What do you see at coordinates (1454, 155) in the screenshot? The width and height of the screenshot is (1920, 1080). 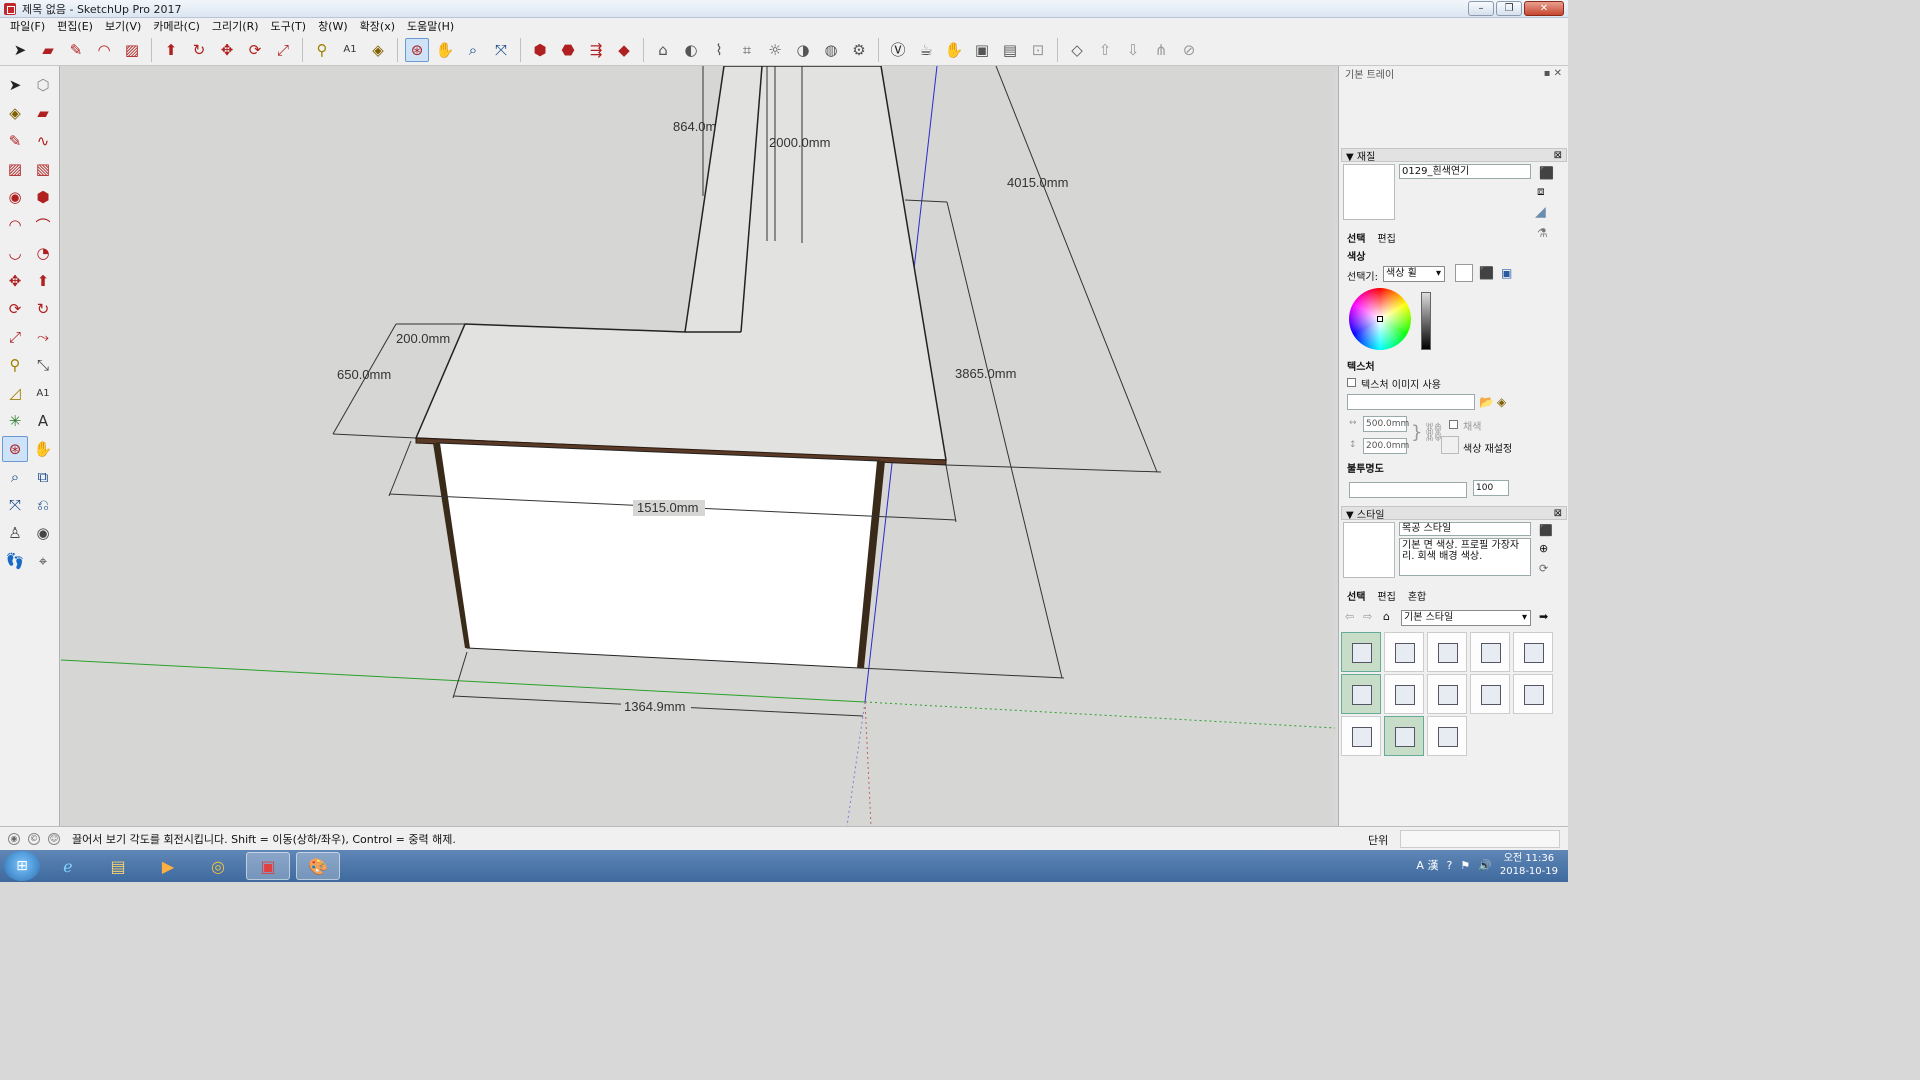 I see `materials-panel-header: ▼ 재질 ⊠` at bounding box center [1454, 155].